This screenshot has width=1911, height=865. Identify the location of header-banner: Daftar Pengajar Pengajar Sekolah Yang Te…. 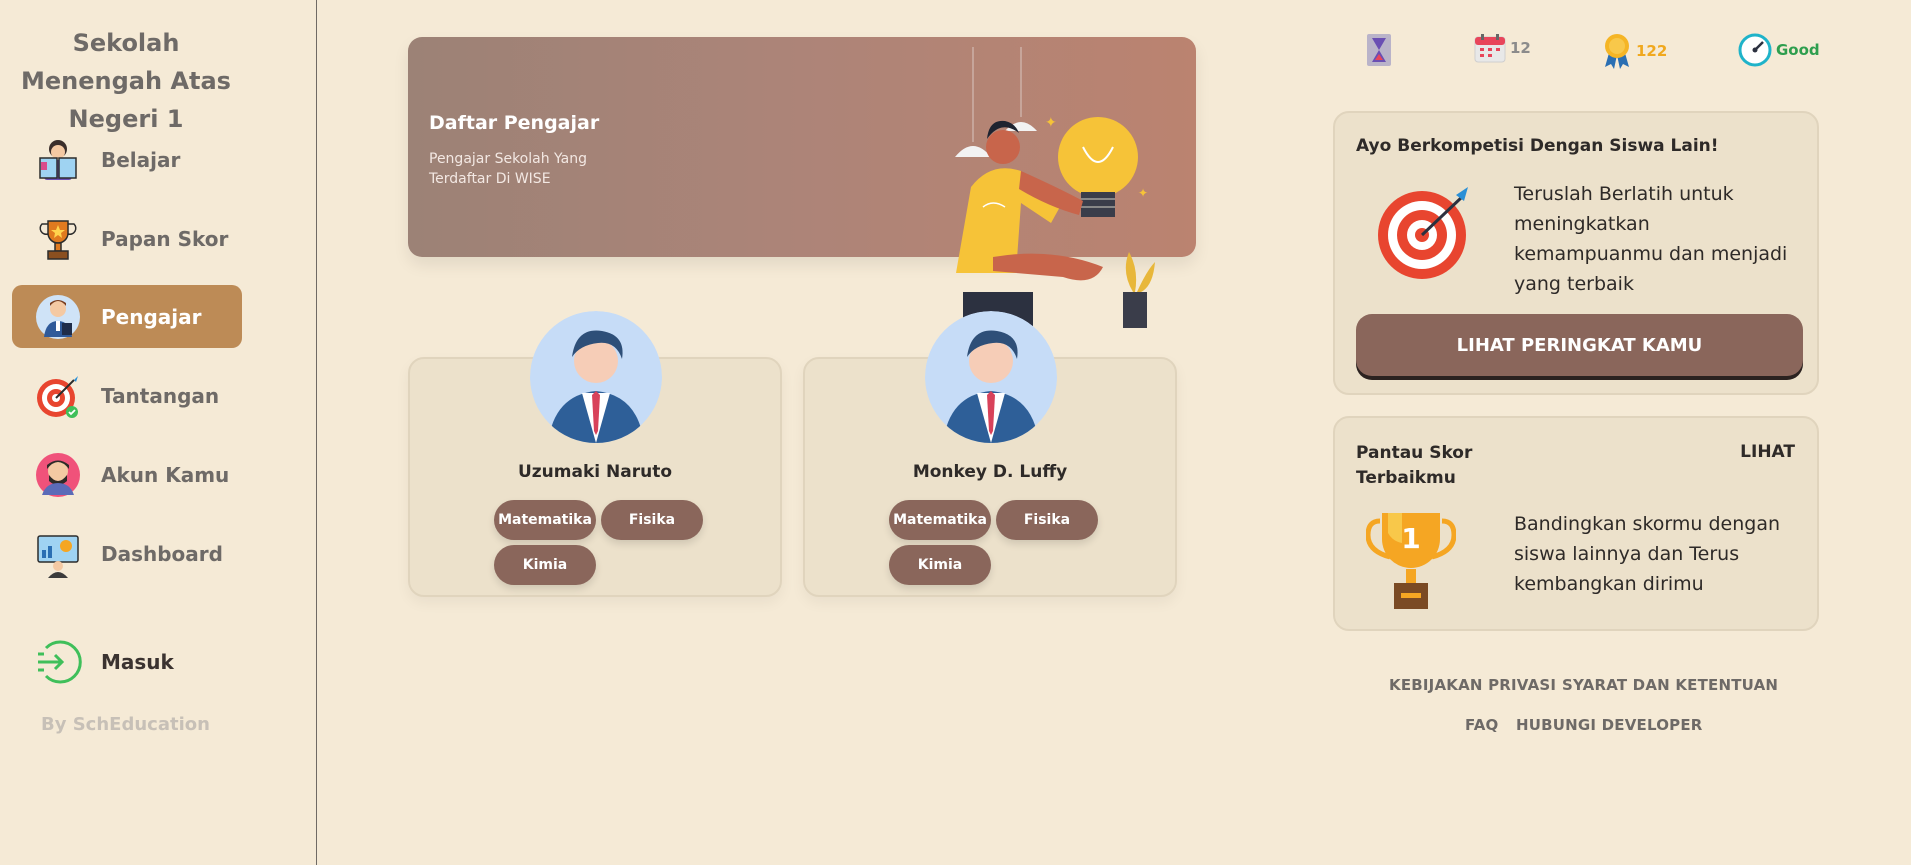
(802, 184).